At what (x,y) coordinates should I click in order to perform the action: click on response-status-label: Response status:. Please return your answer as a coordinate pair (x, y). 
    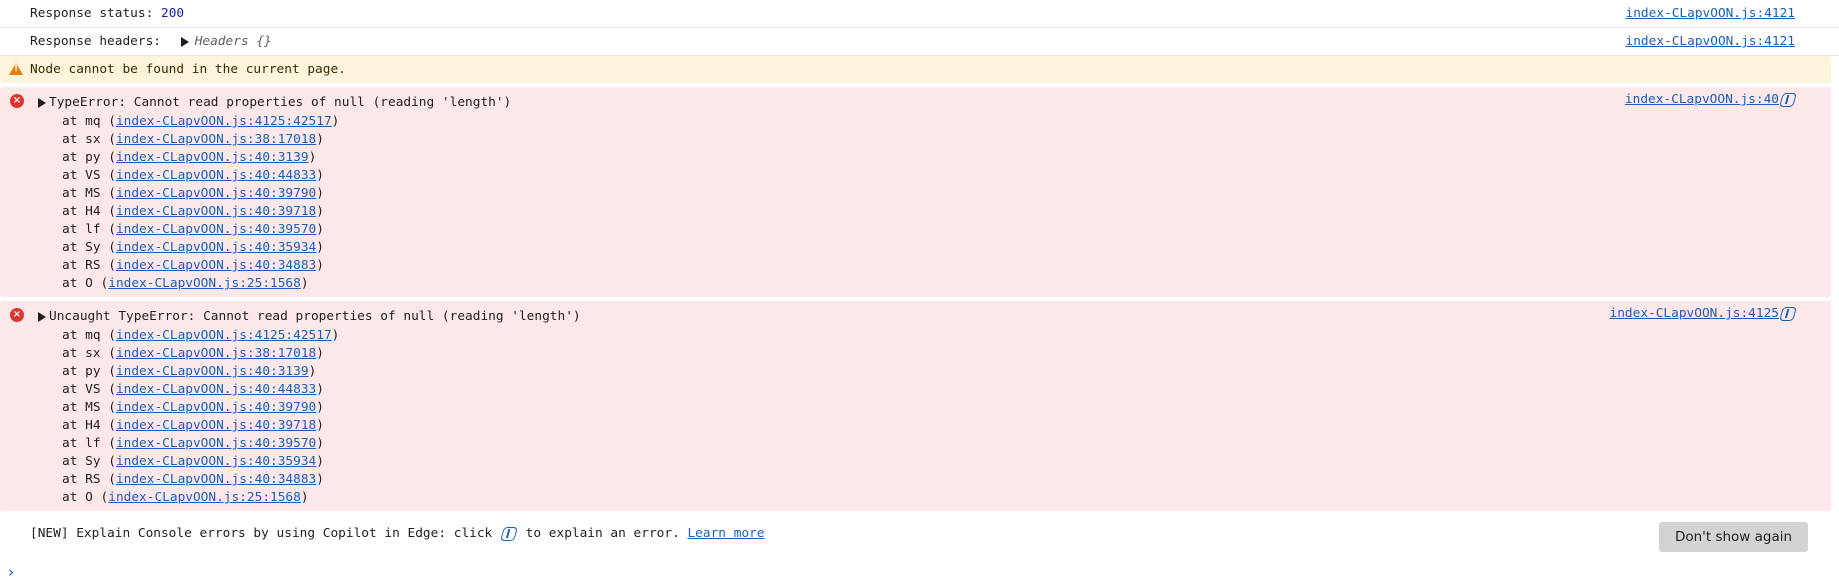
    Looking at the image, I should click on (95, 13).